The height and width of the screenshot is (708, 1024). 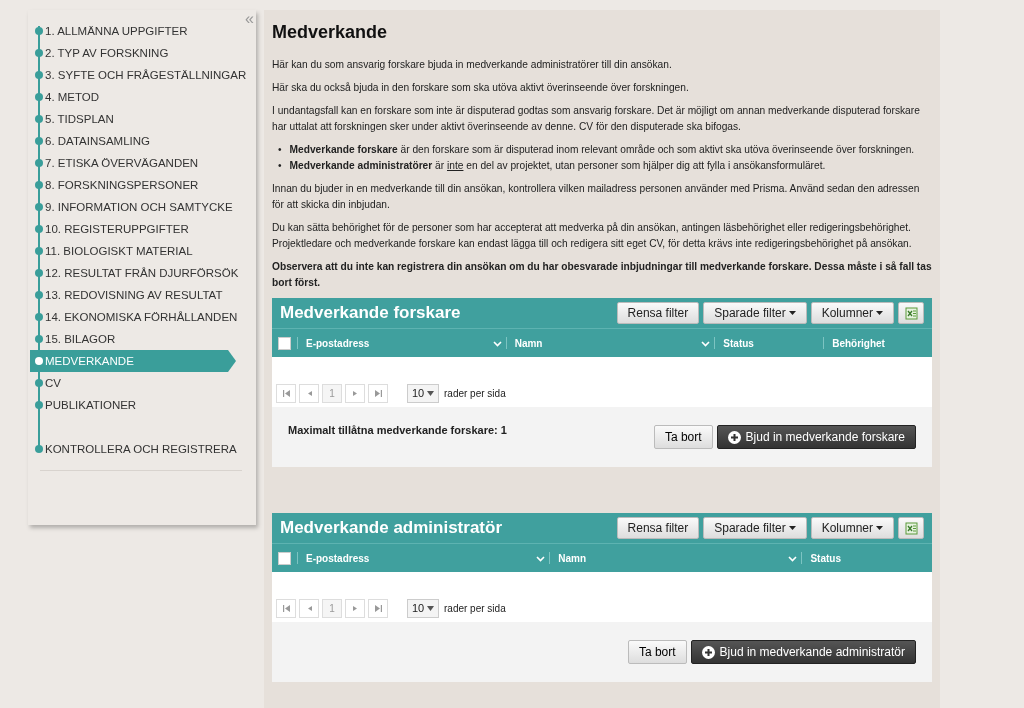 I want to click on max-count-note: Maximalt tillåtna medverkande forskare: 1, so click(x=398, y=430).